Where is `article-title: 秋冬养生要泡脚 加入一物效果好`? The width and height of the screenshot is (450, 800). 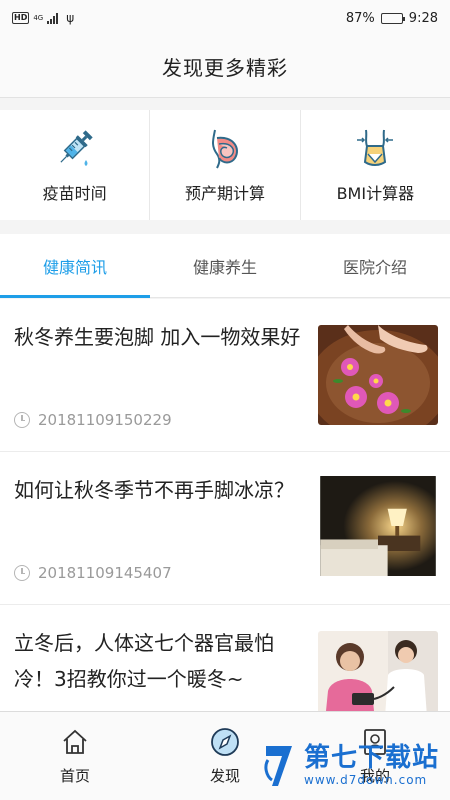 article-title: 秋冬养生要泡脚 加入一物效果好 is located at coordinates (157, 337).